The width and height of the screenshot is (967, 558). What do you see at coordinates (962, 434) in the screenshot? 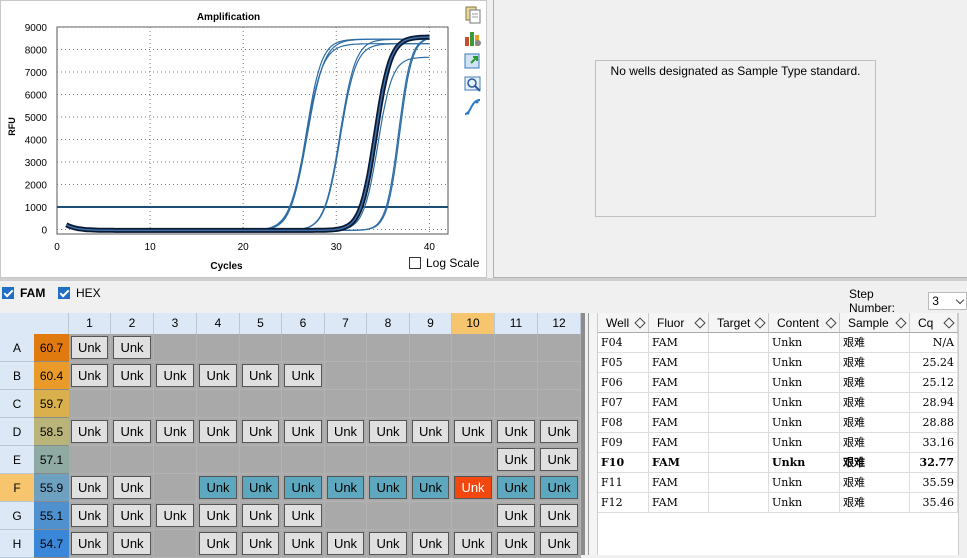
I see `table-vertical-scrollbar` at bounding box center [962, 434].